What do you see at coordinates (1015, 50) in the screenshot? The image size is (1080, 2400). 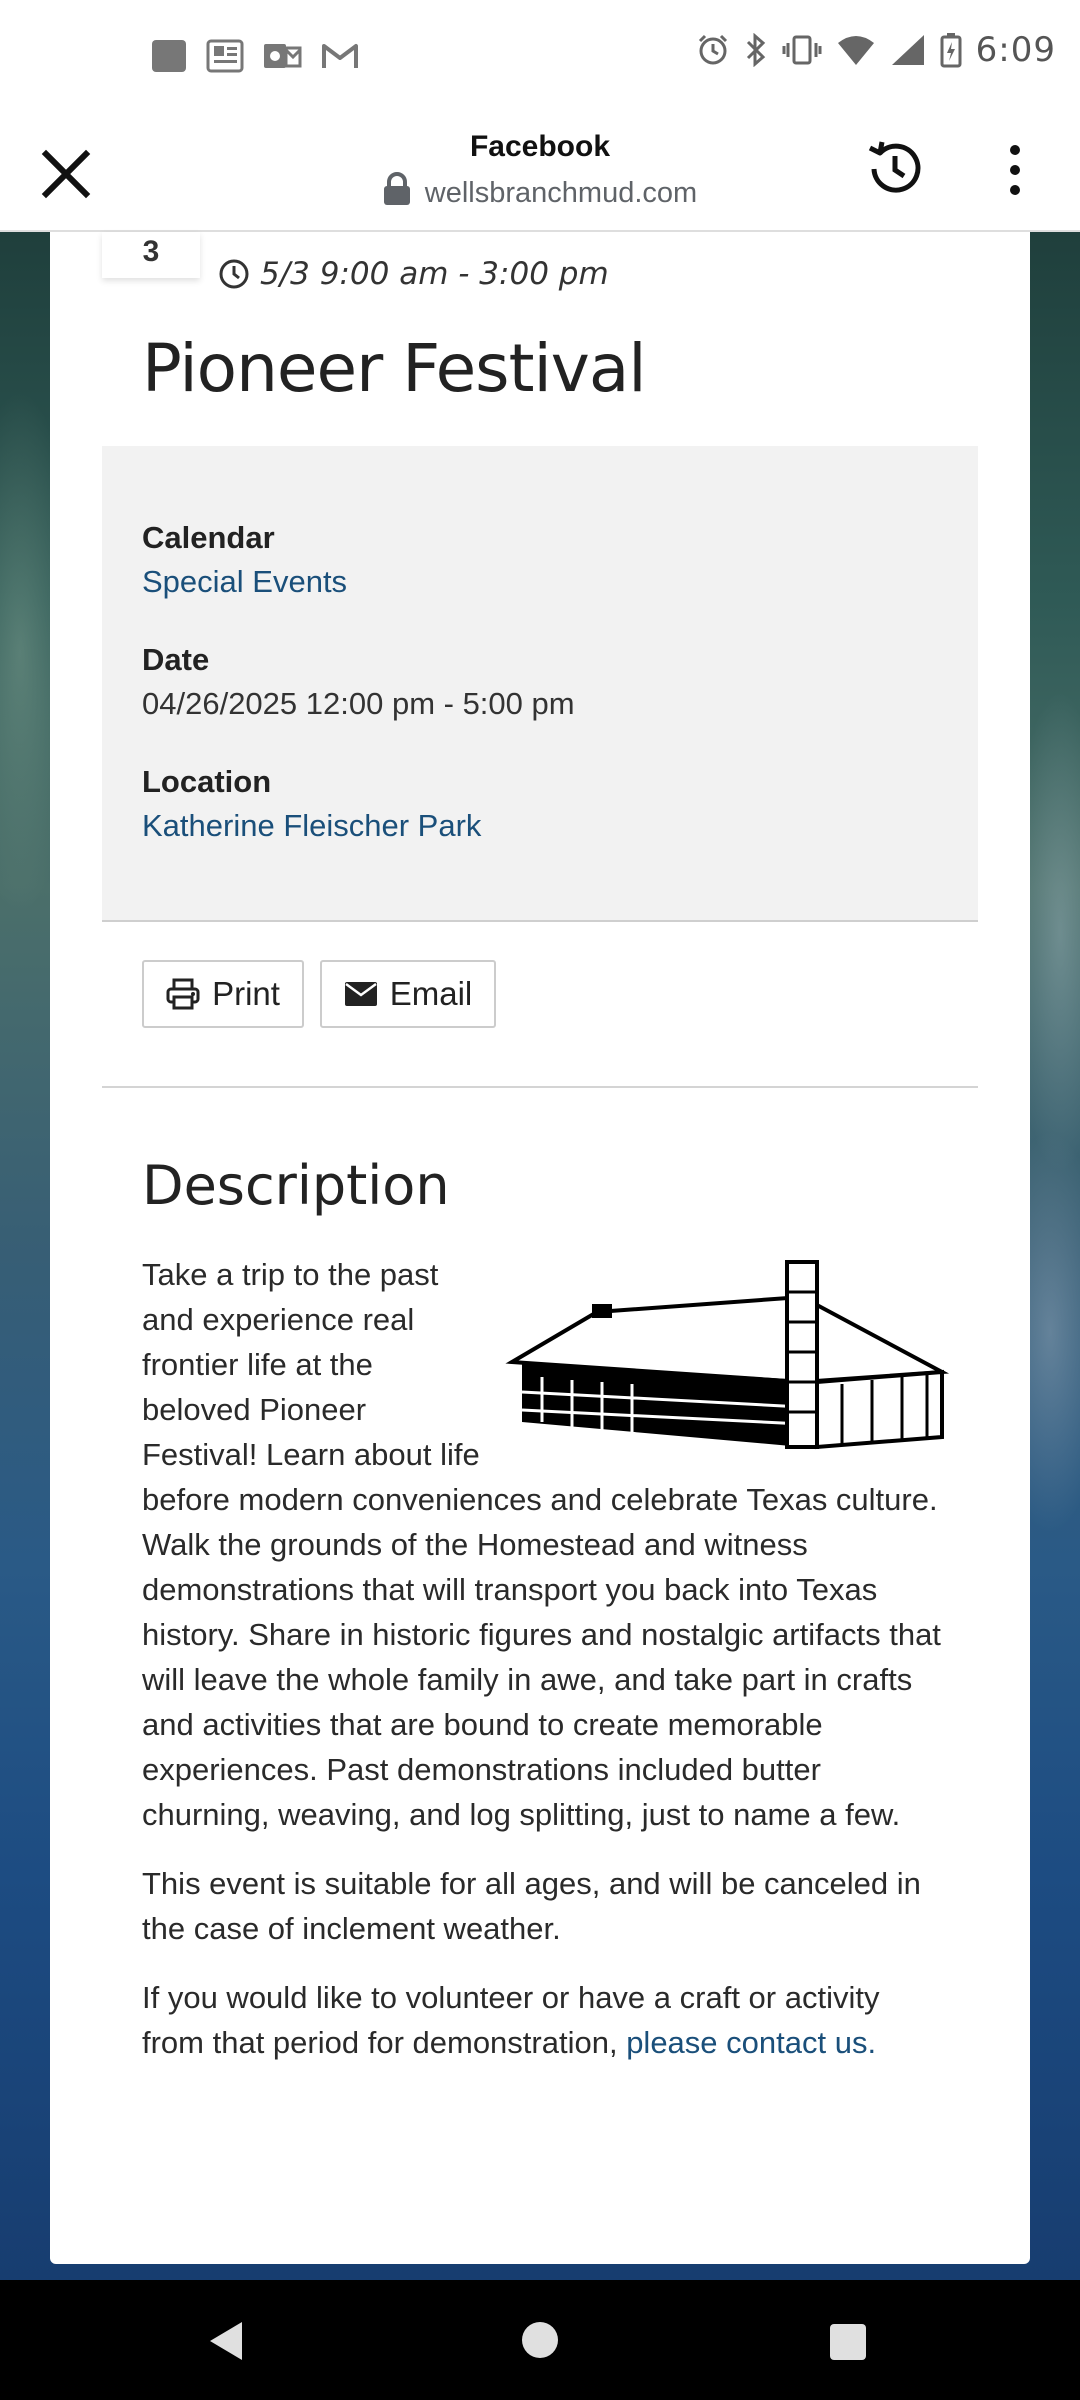 I see `clock: 6:09` at bounding box center [1015, 50].